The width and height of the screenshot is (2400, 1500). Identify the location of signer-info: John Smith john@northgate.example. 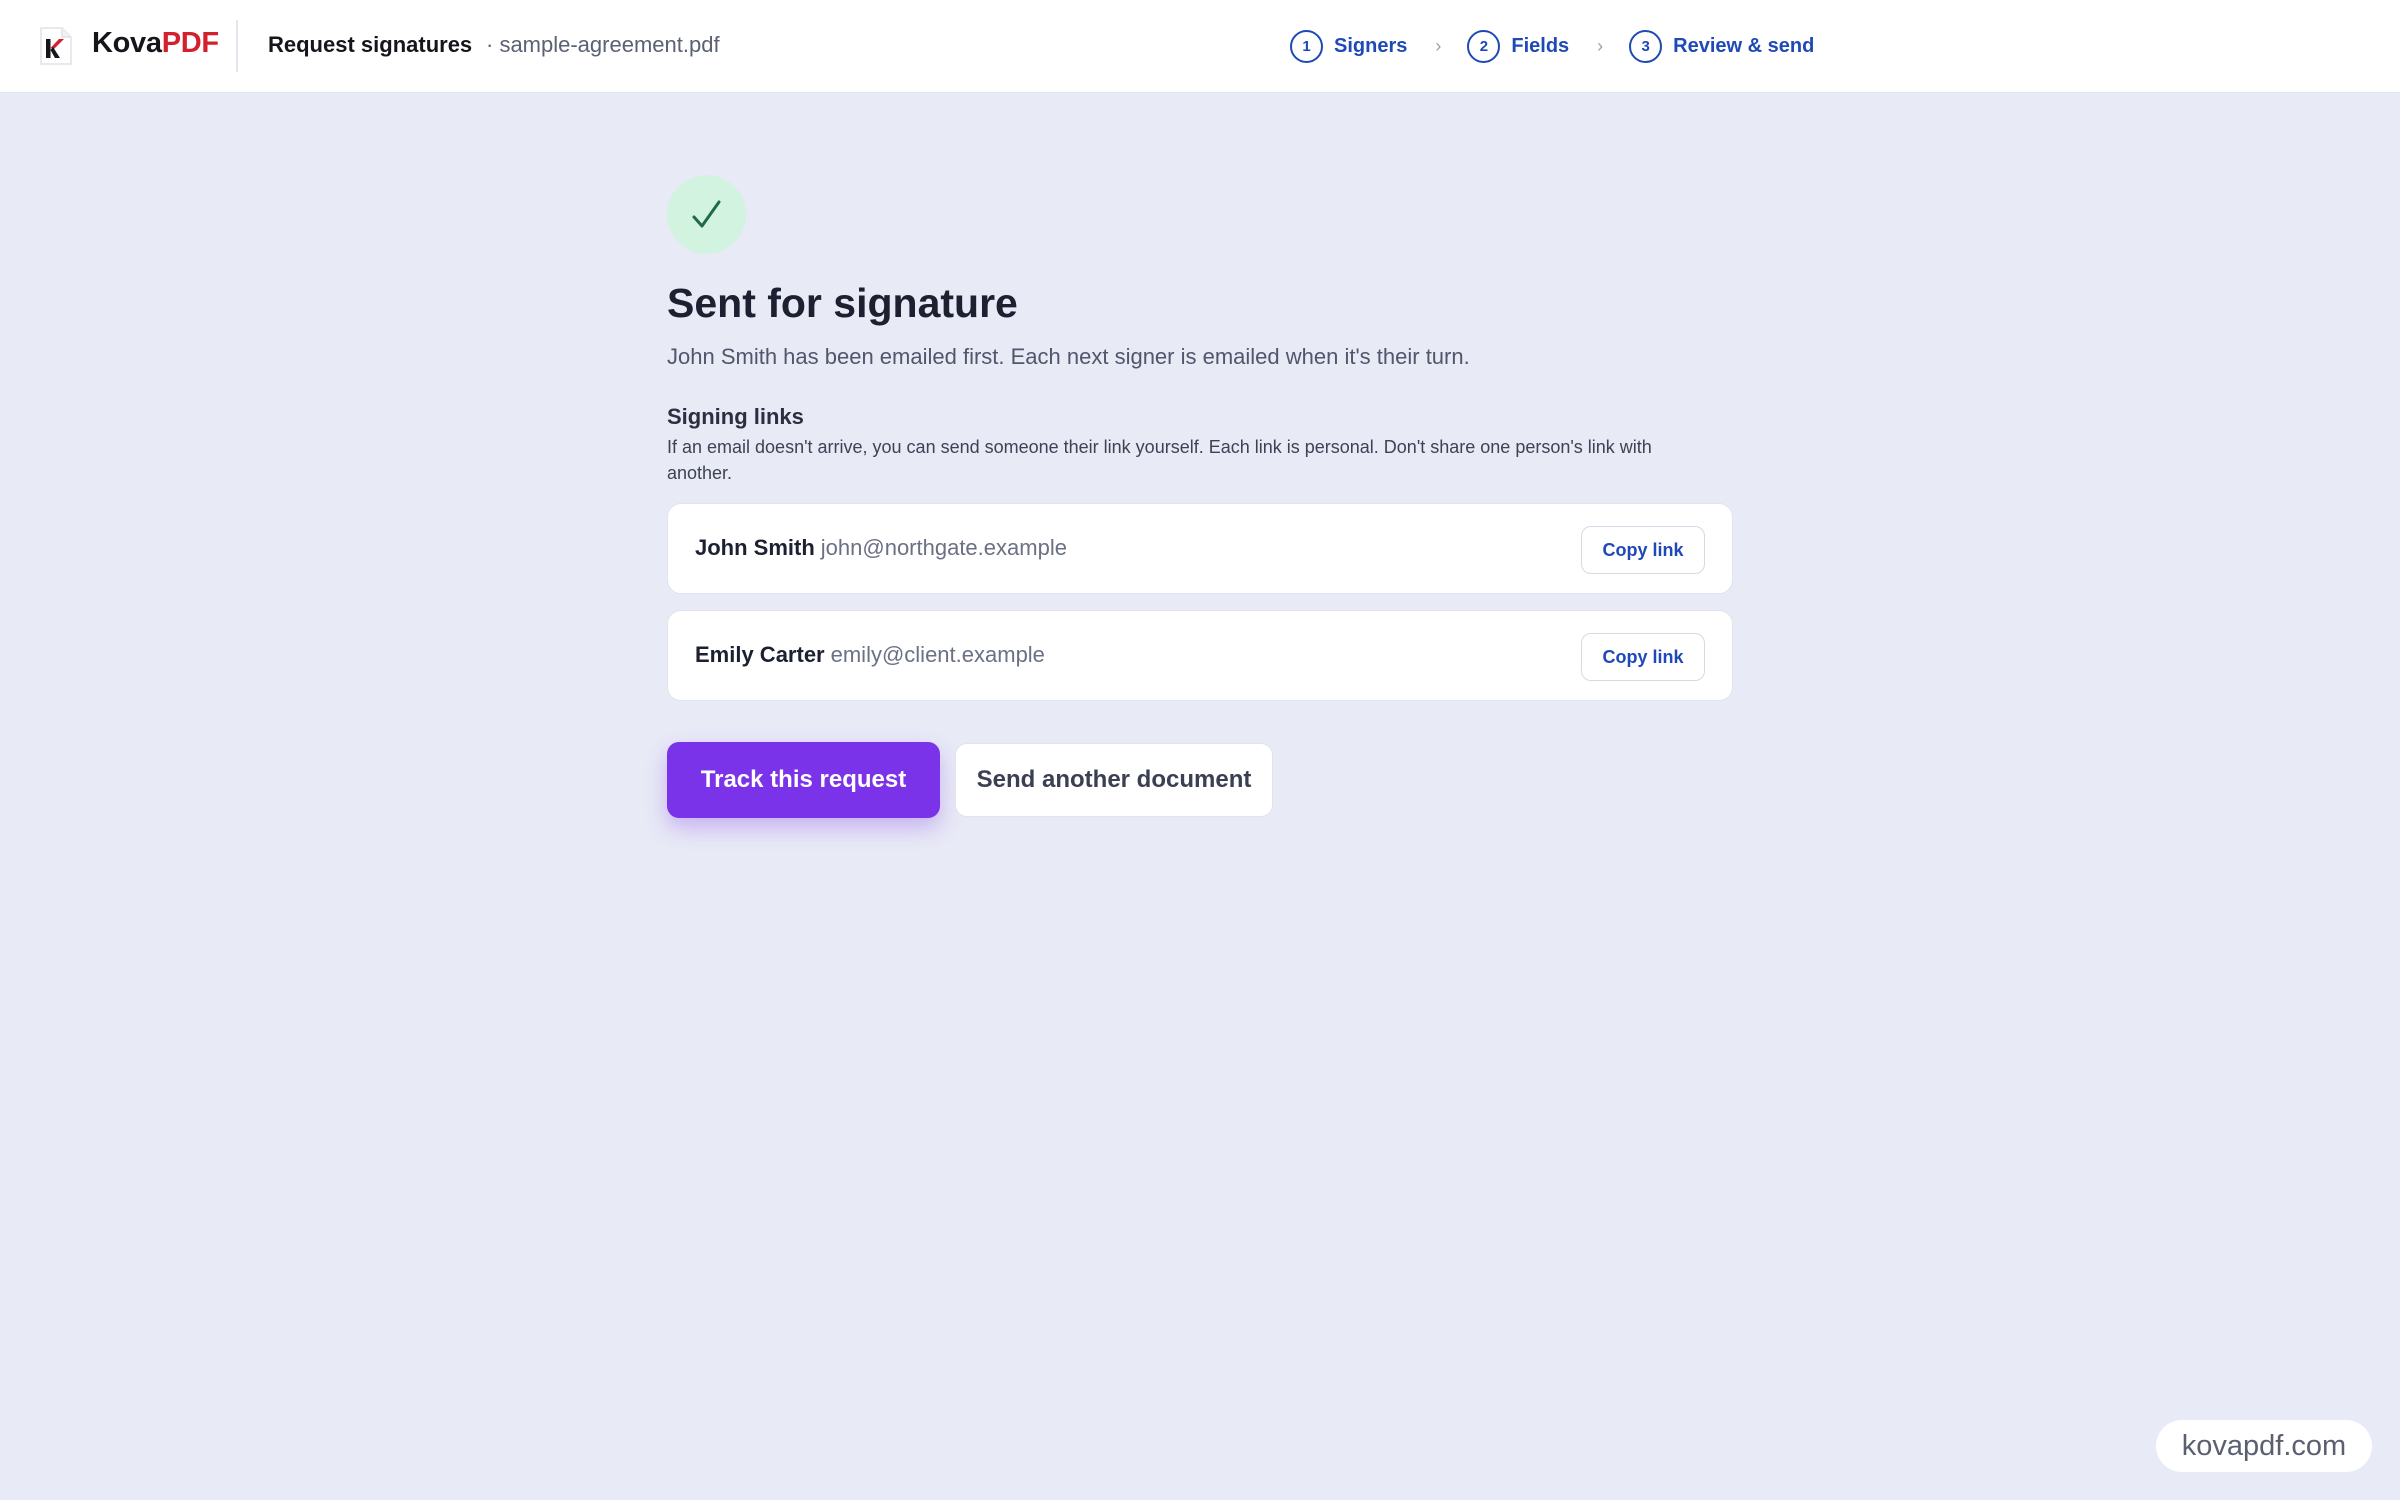
(881, 548).